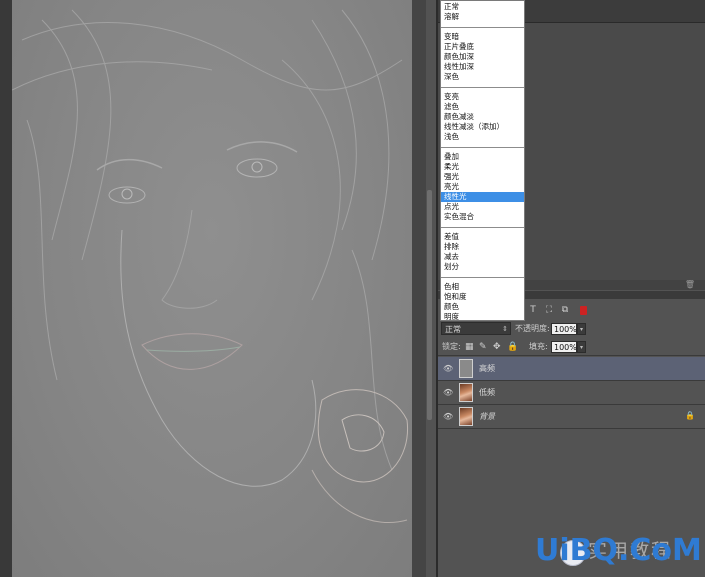 This screenshot has height=577, width=705. I want to click on menu-item: 颜色减淡, so click(482, 117).